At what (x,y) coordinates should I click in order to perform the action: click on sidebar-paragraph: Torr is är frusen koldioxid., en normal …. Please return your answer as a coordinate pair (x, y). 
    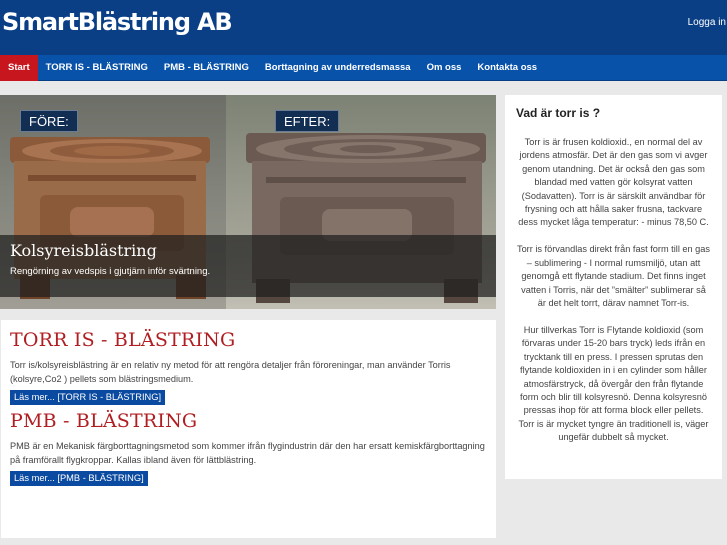
    Looking at the image, I should click on (613, 182).